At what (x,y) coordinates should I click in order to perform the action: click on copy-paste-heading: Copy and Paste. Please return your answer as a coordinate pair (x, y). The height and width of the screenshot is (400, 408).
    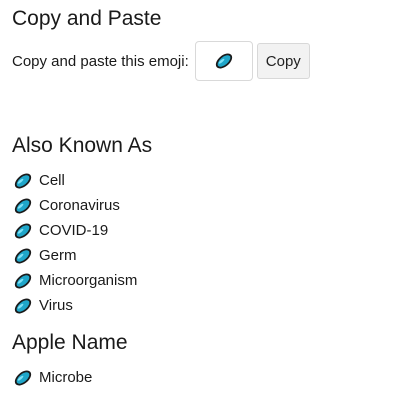
    Looking at the image, I should click on (87, 18).